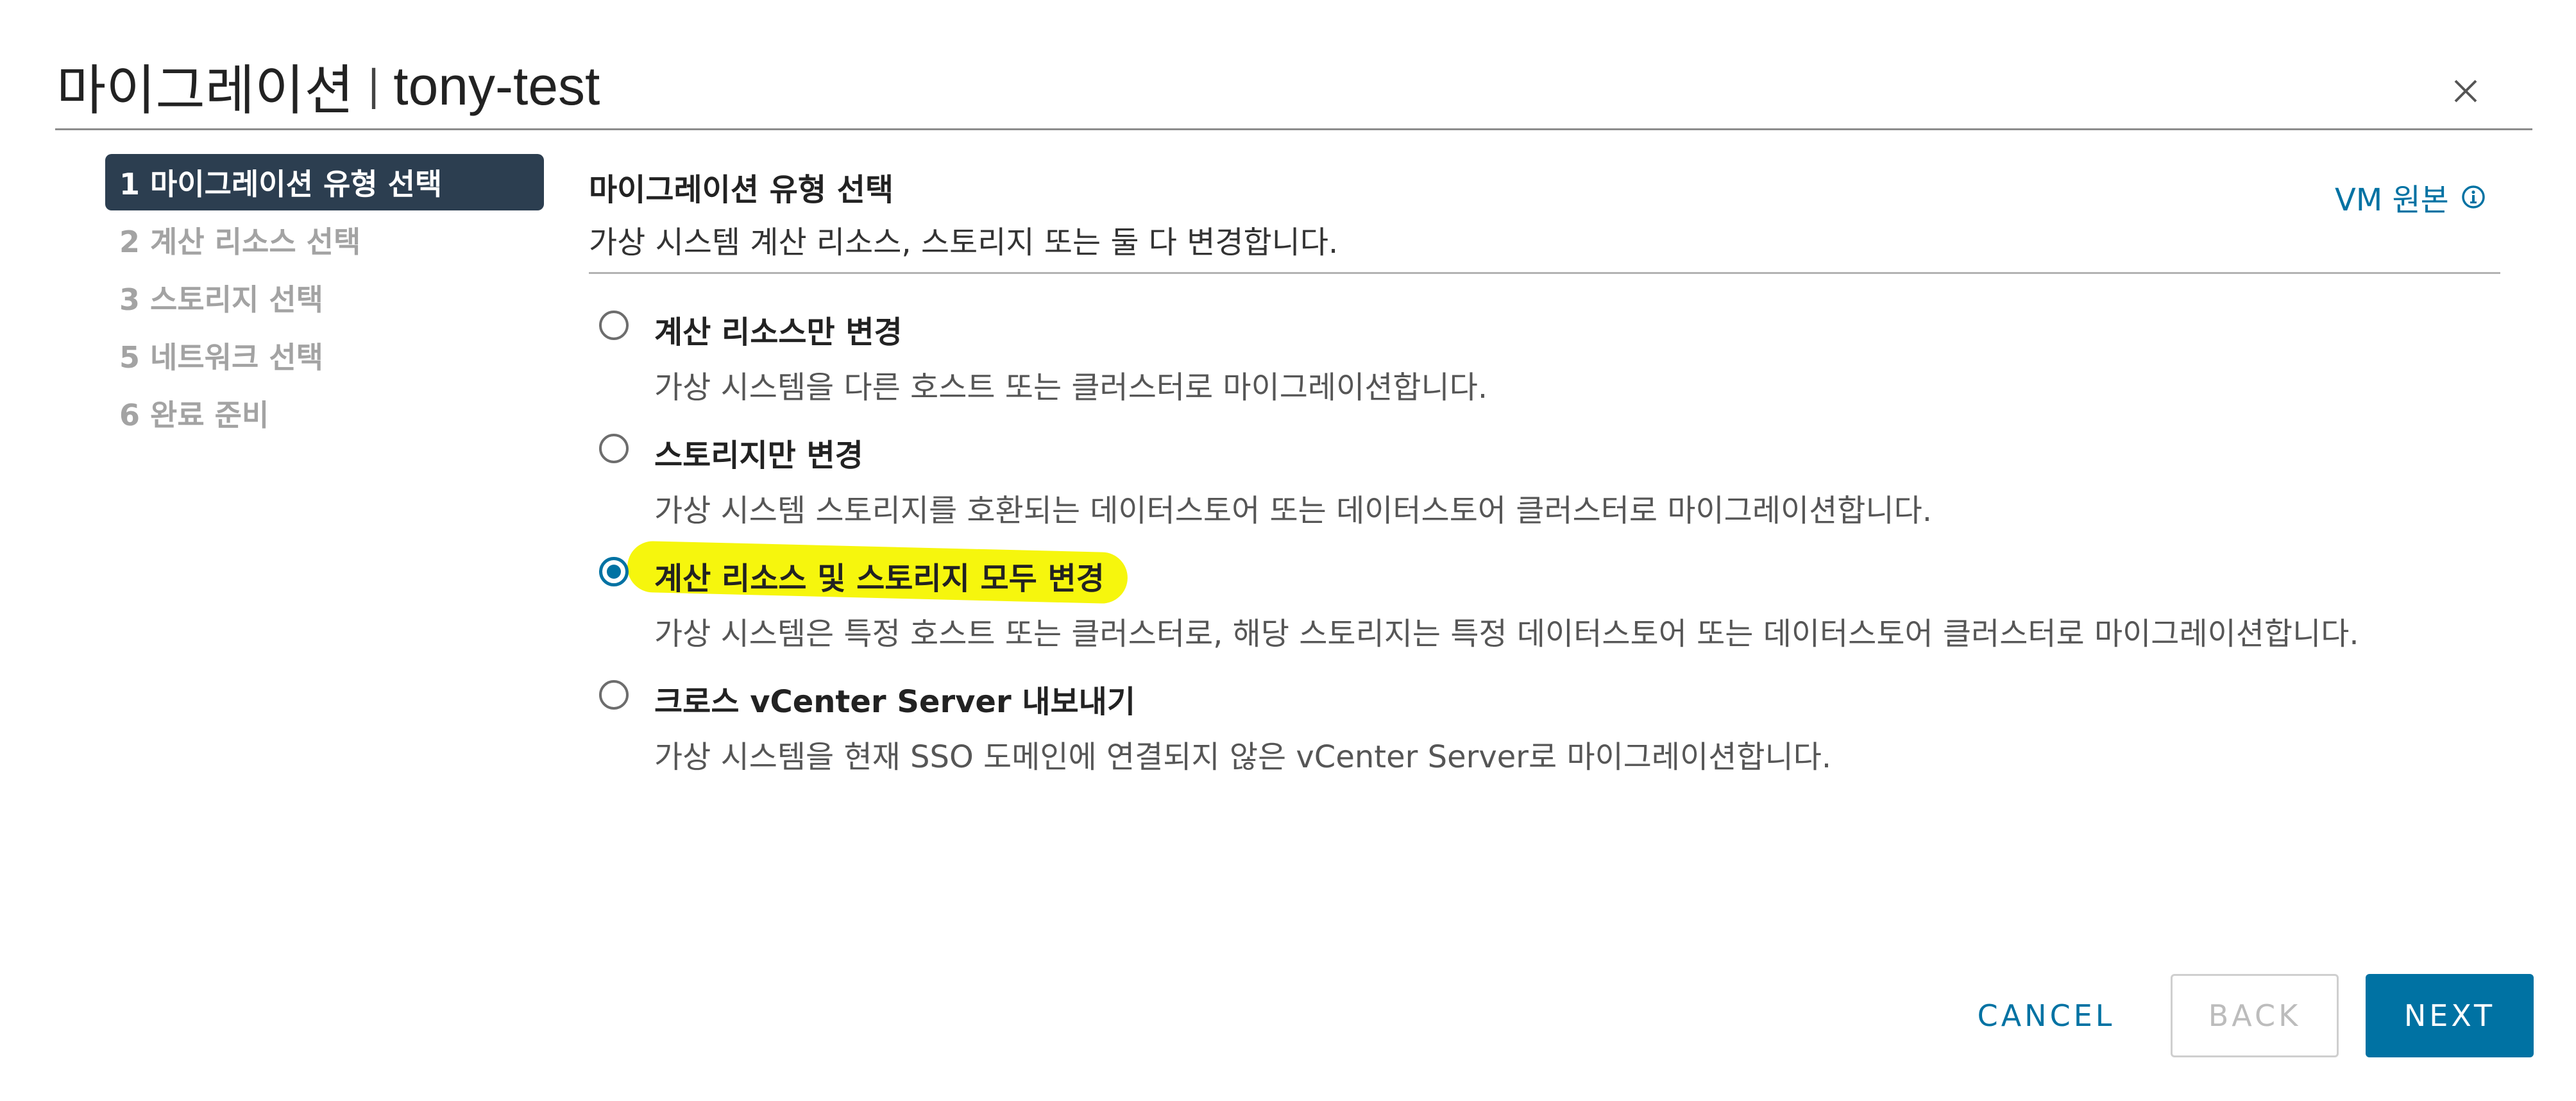  What do you see at coordinates (205, 90) in the screenshot?
I see `dialog-title-text: 마이그레이션` at bounding box center [205, 90].